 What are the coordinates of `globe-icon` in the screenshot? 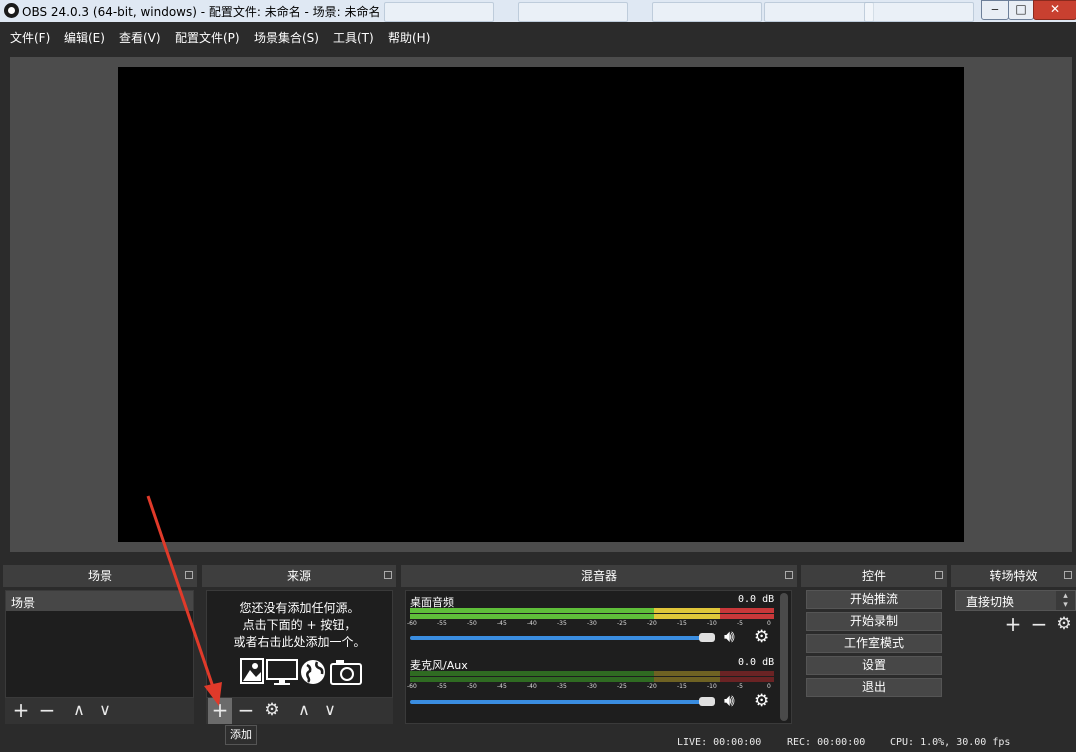 It's located at (313, 672).